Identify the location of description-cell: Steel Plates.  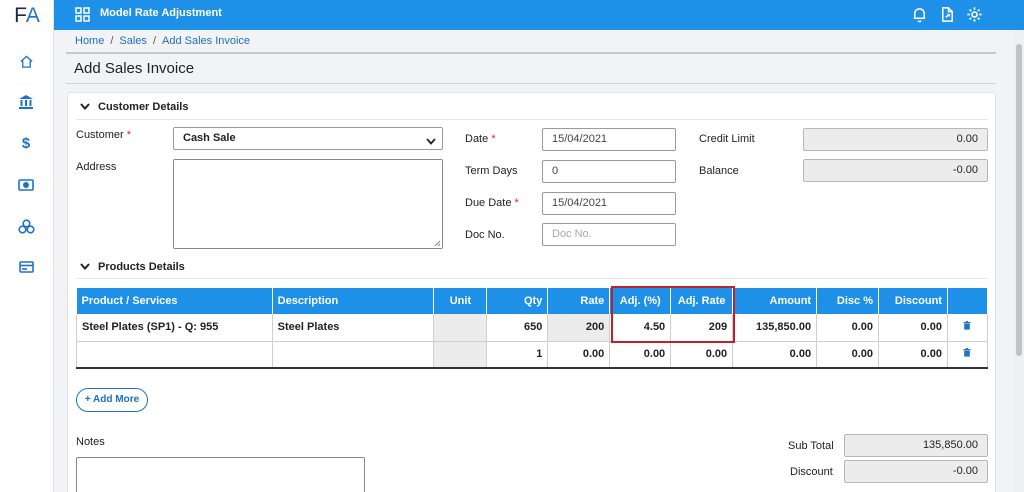
(353, 328).